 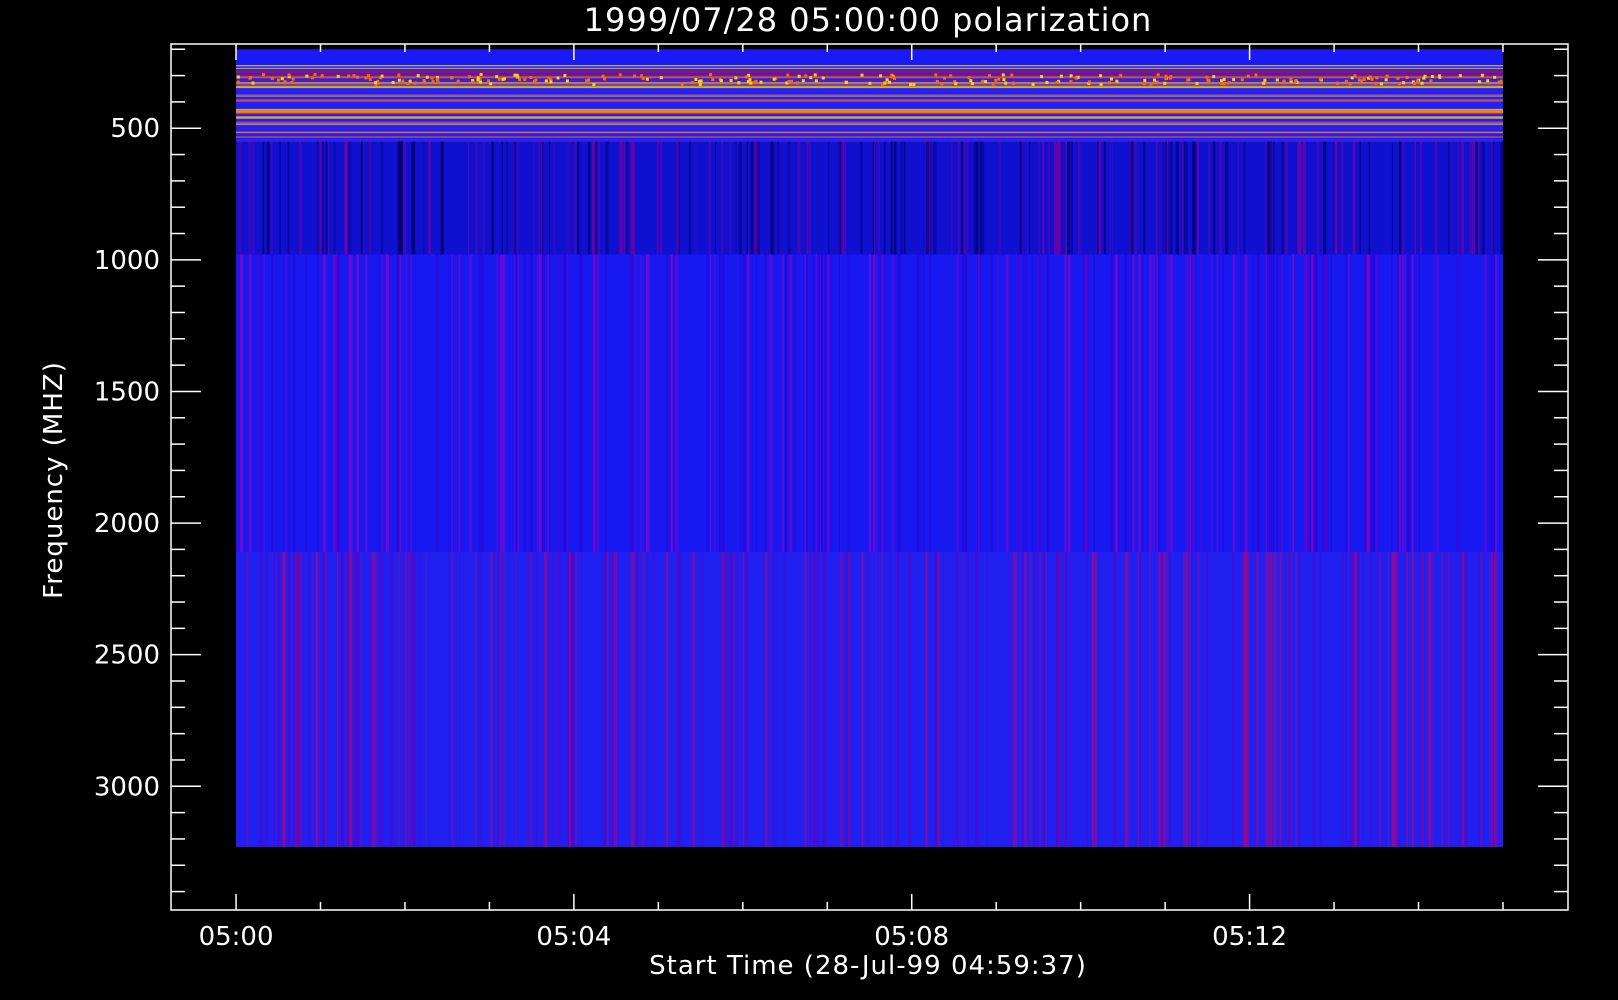 I want to click on y-tick-label: 1500, so click(x=127, y=392).